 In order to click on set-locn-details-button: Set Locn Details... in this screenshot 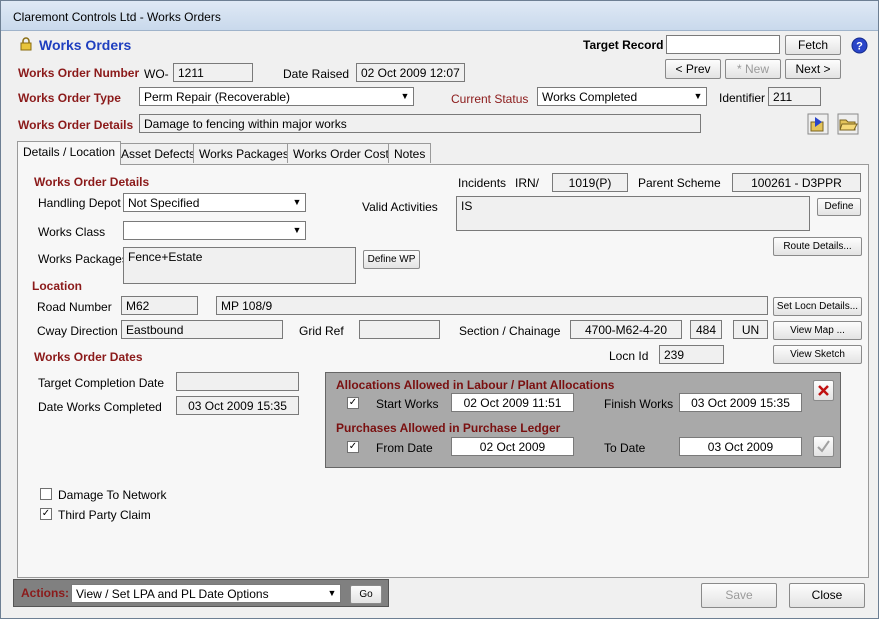, I will do `click(817, 306)`.